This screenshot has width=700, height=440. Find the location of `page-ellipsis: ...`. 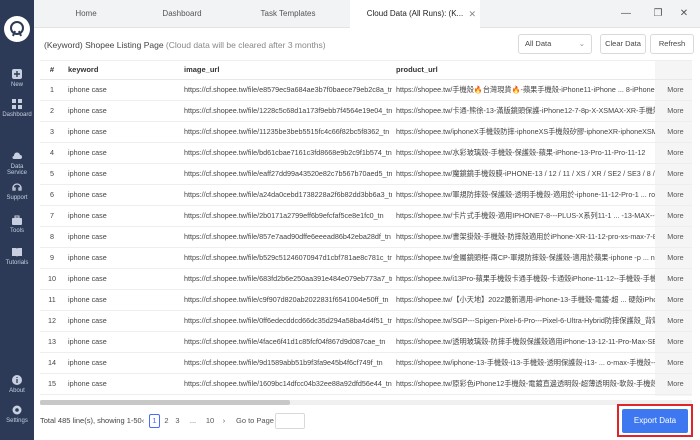

page-ellipsis: ... is located at coordinates (193, 421).